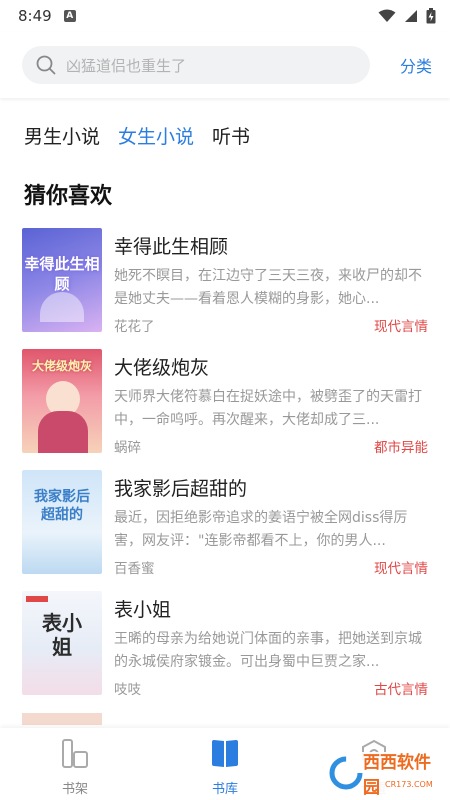 This screenshot has height=800, width=450. I want to click on bookshelf-icon, so click(75, 753).